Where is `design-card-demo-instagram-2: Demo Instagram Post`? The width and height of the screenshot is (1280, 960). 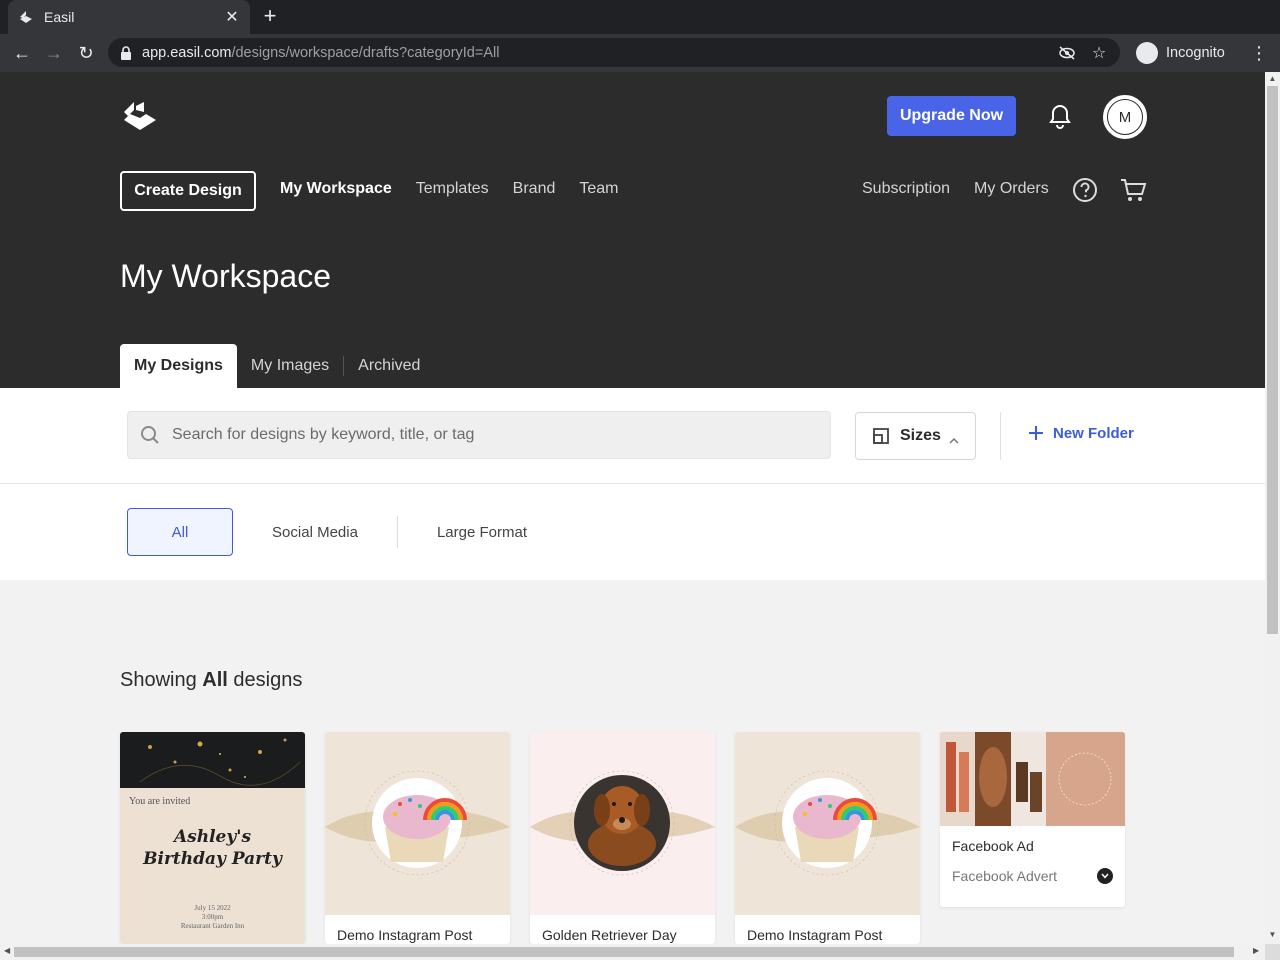
design-card-demo-instagram-2: Demo Instagram Post is located at coordinates (827, 838).